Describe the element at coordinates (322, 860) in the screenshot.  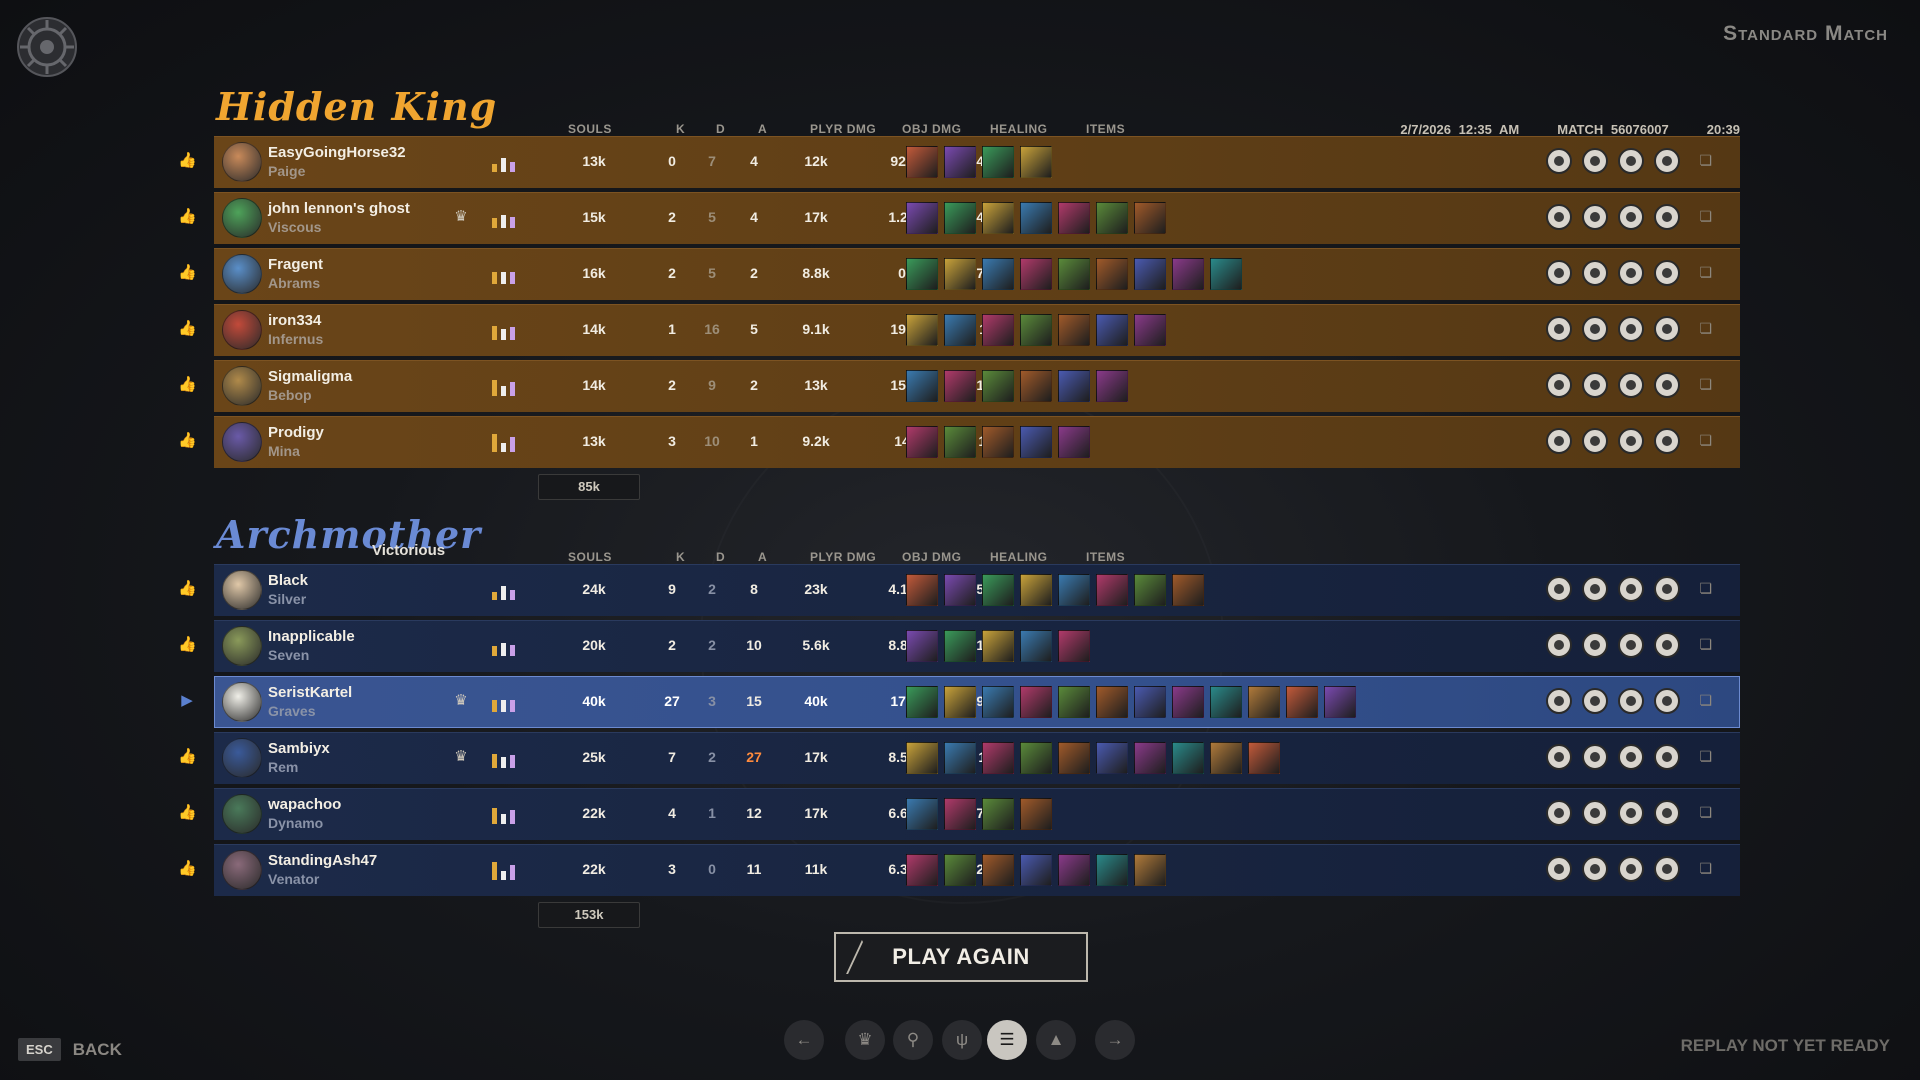
I see `player-name: StandingAsh47` at that location.